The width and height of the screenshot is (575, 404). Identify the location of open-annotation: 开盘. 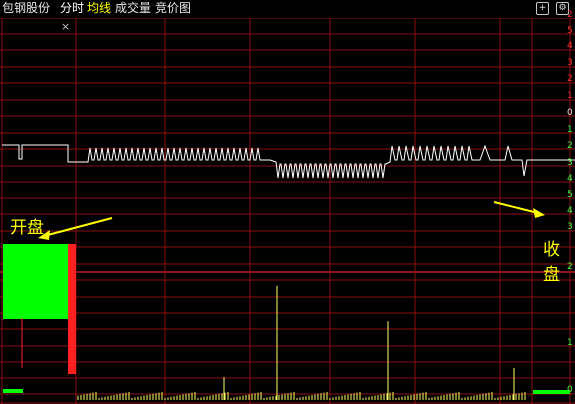
(27, 228).